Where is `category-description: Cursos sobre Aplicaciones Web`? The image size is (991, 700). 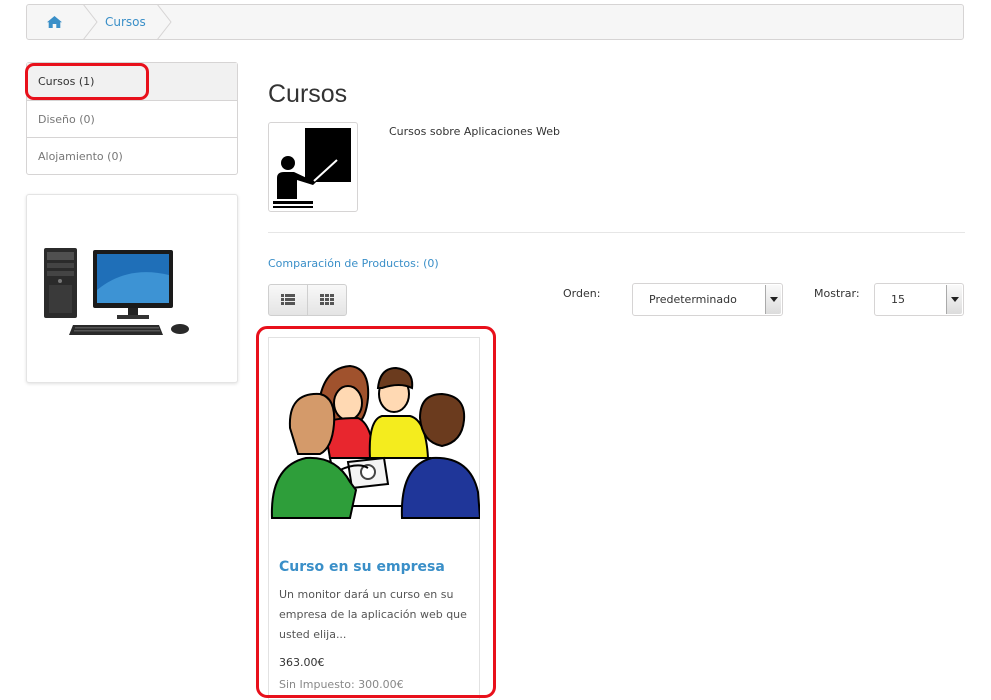 category-description: Cursos sobre Aplicaciones Web is located at coordinates (475, 131).